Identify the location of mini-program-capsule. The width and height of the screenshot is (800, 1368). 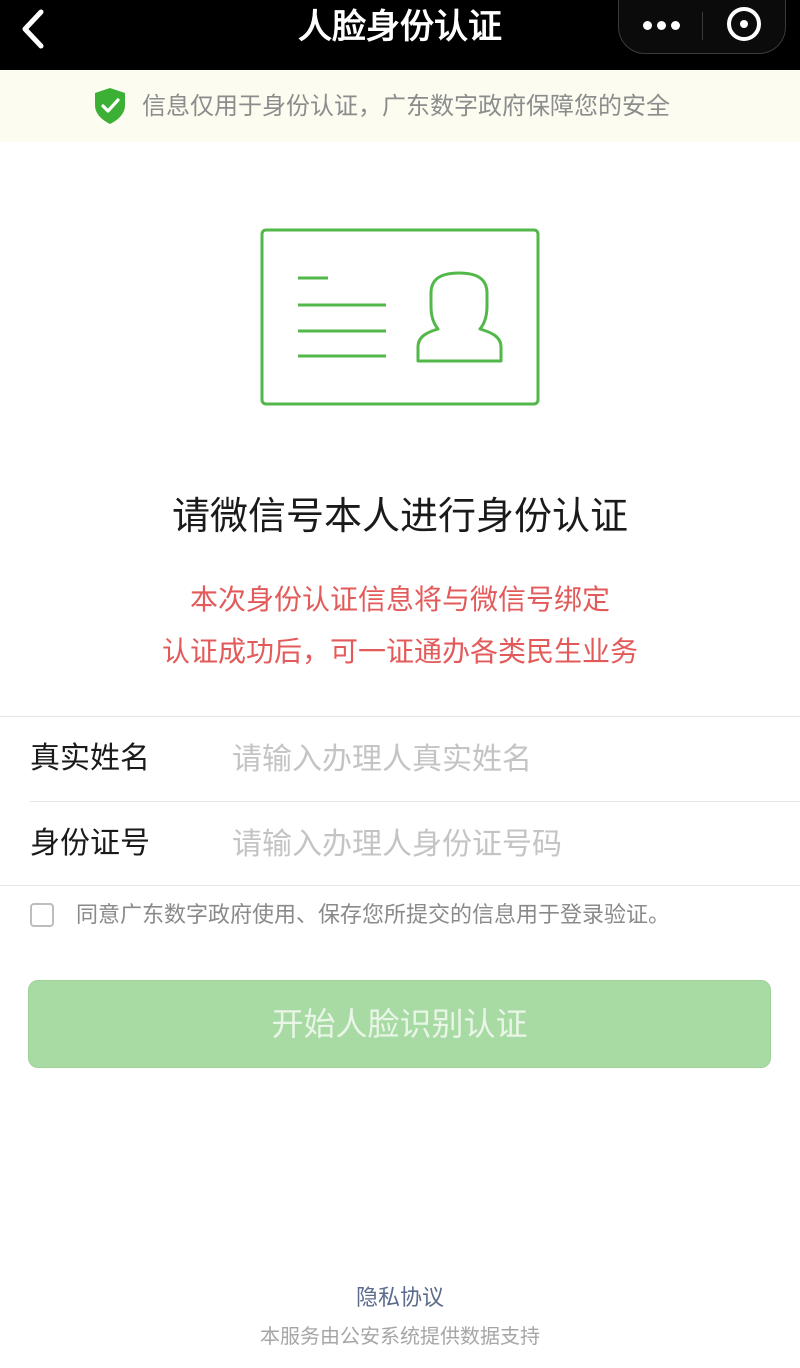
(702, 27).